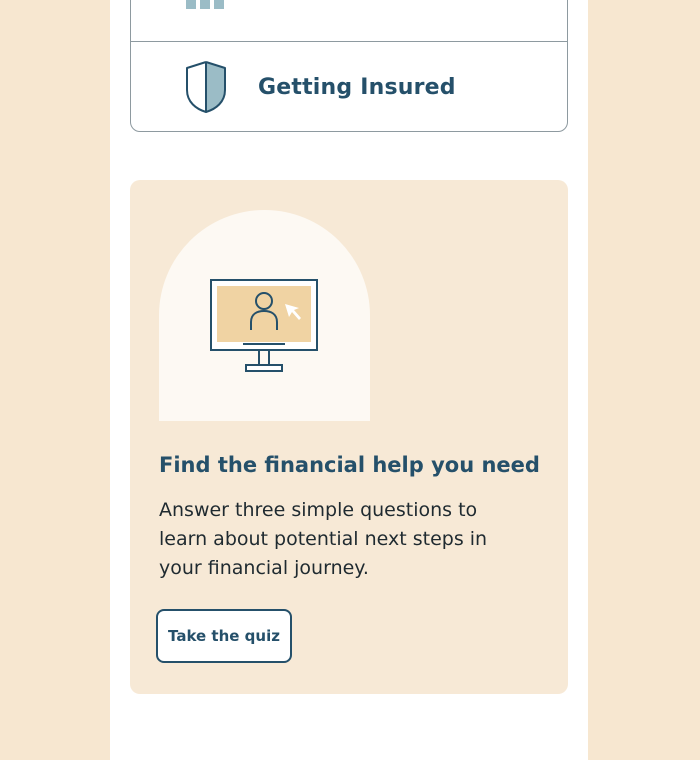 This screenshot has height=760, width=700. I want to click on take-quiz-button: Take the quiz, so click(224, 636).